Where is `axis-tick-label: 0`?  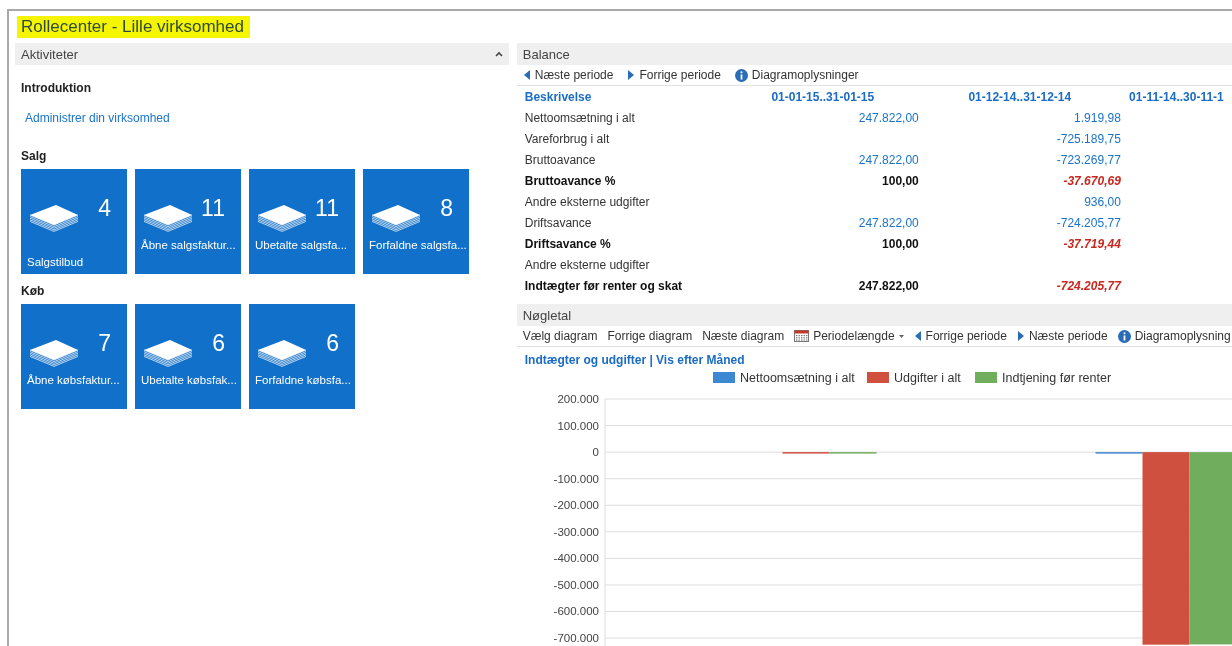
axis-tick-label: 0 is located at coordinates (595, 452).